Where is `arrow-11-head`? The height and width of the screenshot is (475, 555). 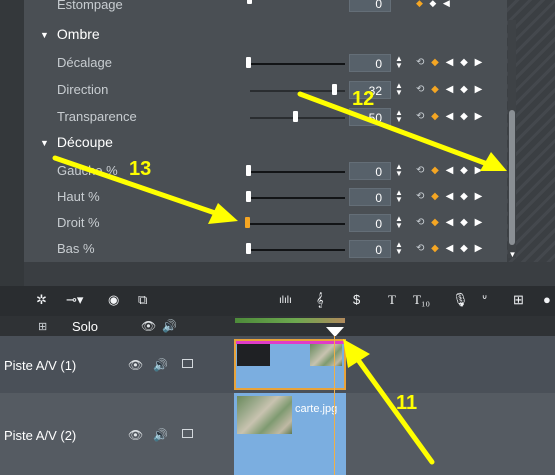 arrow-11-head is located at coordinates (356, 353).